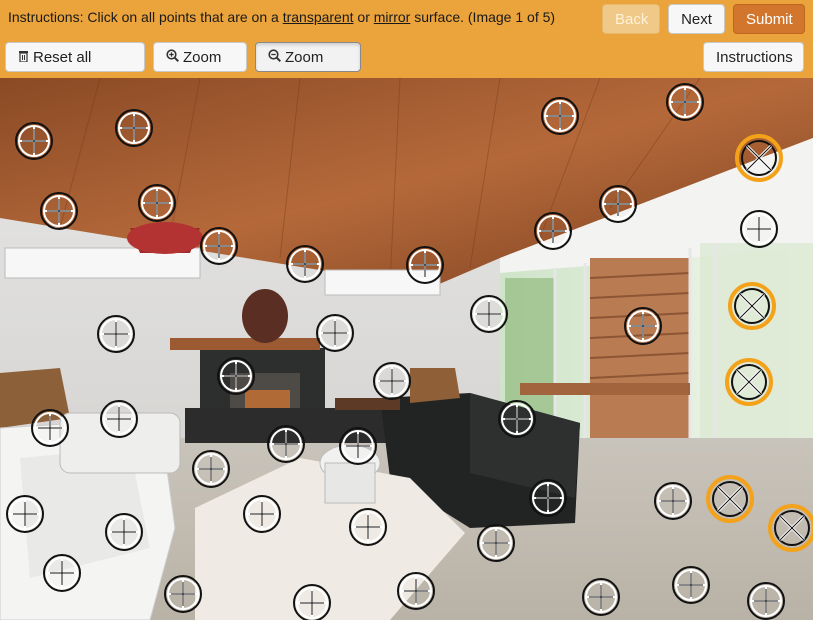 This screenshot has height=620, width=813. What do you see at coordinates (75, 69) in the screenshot?
I see `reset-points-button: Reset all points` at bounding box center [75, 69].